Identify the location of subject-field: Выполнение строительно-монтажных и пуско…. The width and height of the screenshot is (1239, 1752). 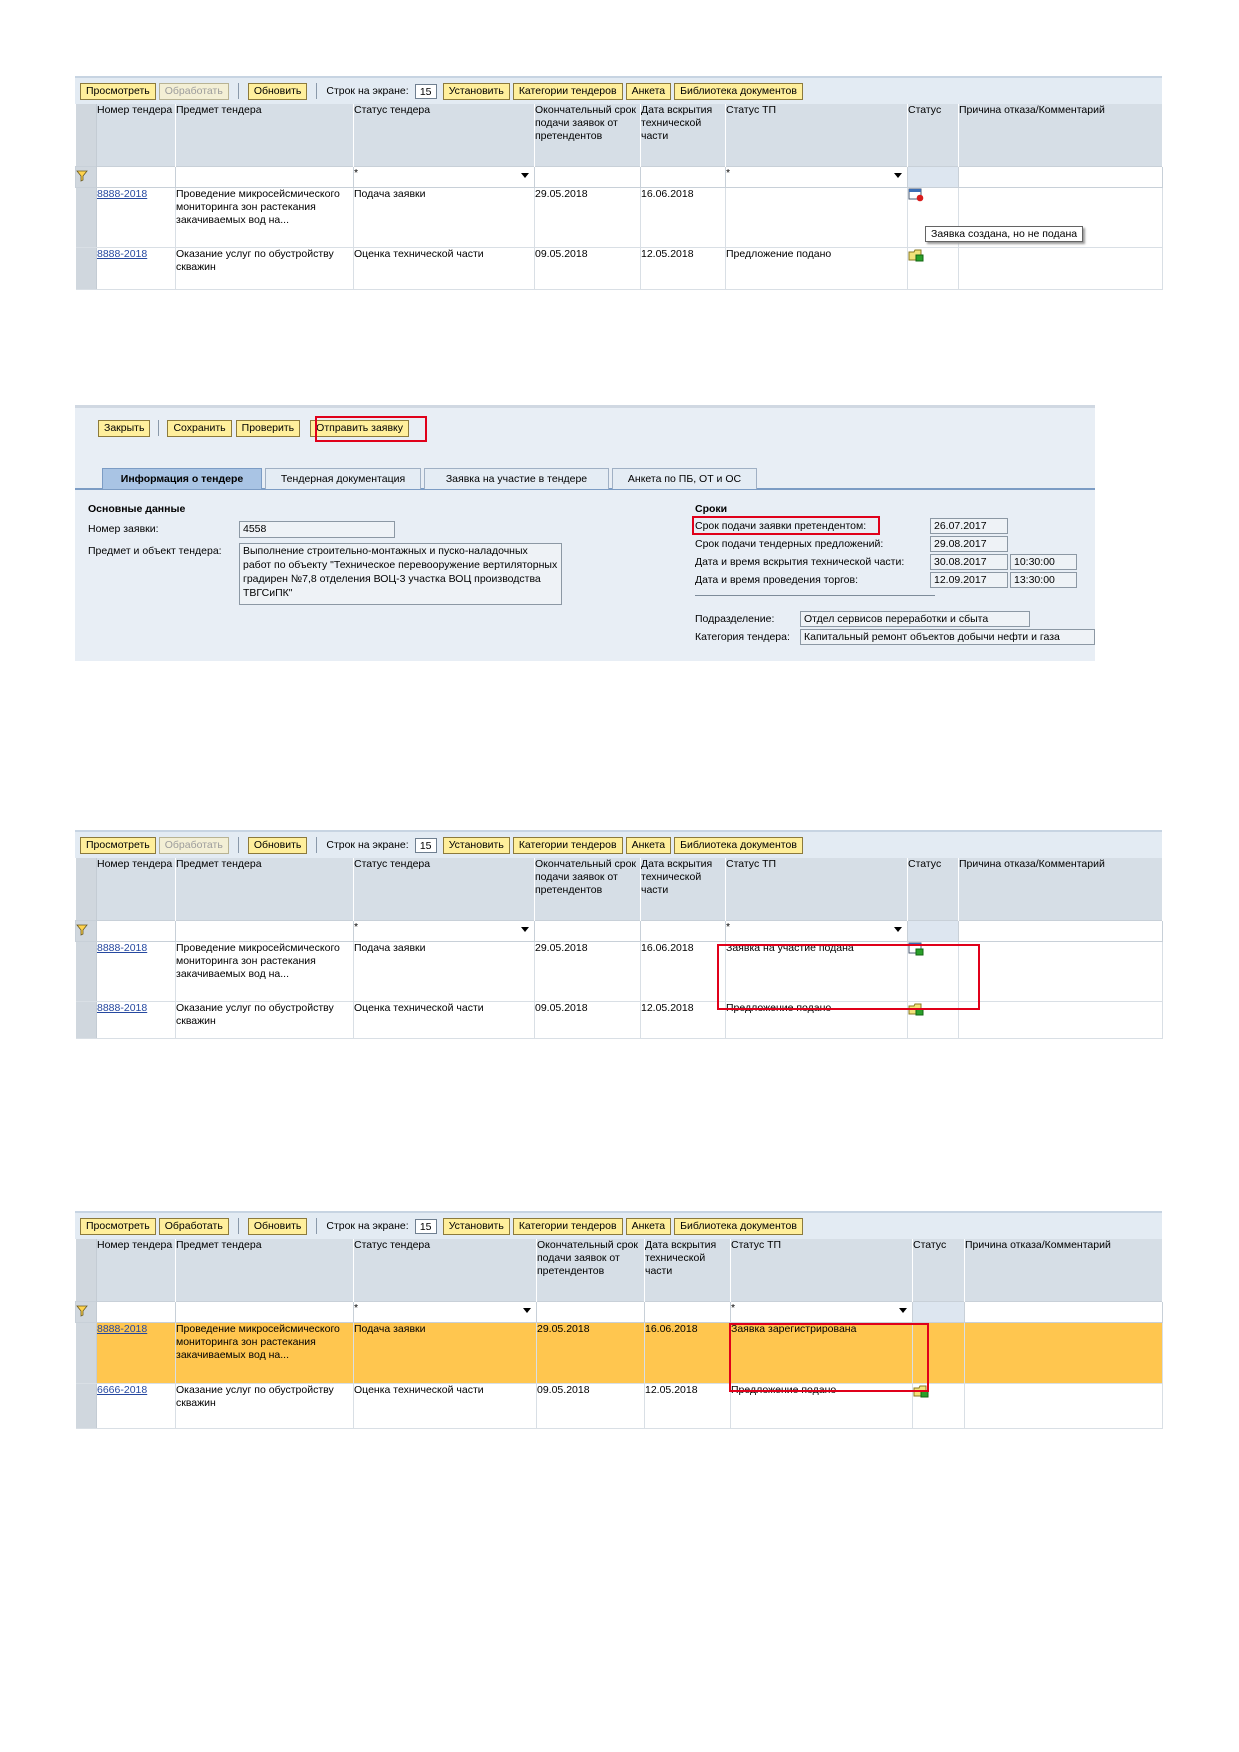
(400, 574).